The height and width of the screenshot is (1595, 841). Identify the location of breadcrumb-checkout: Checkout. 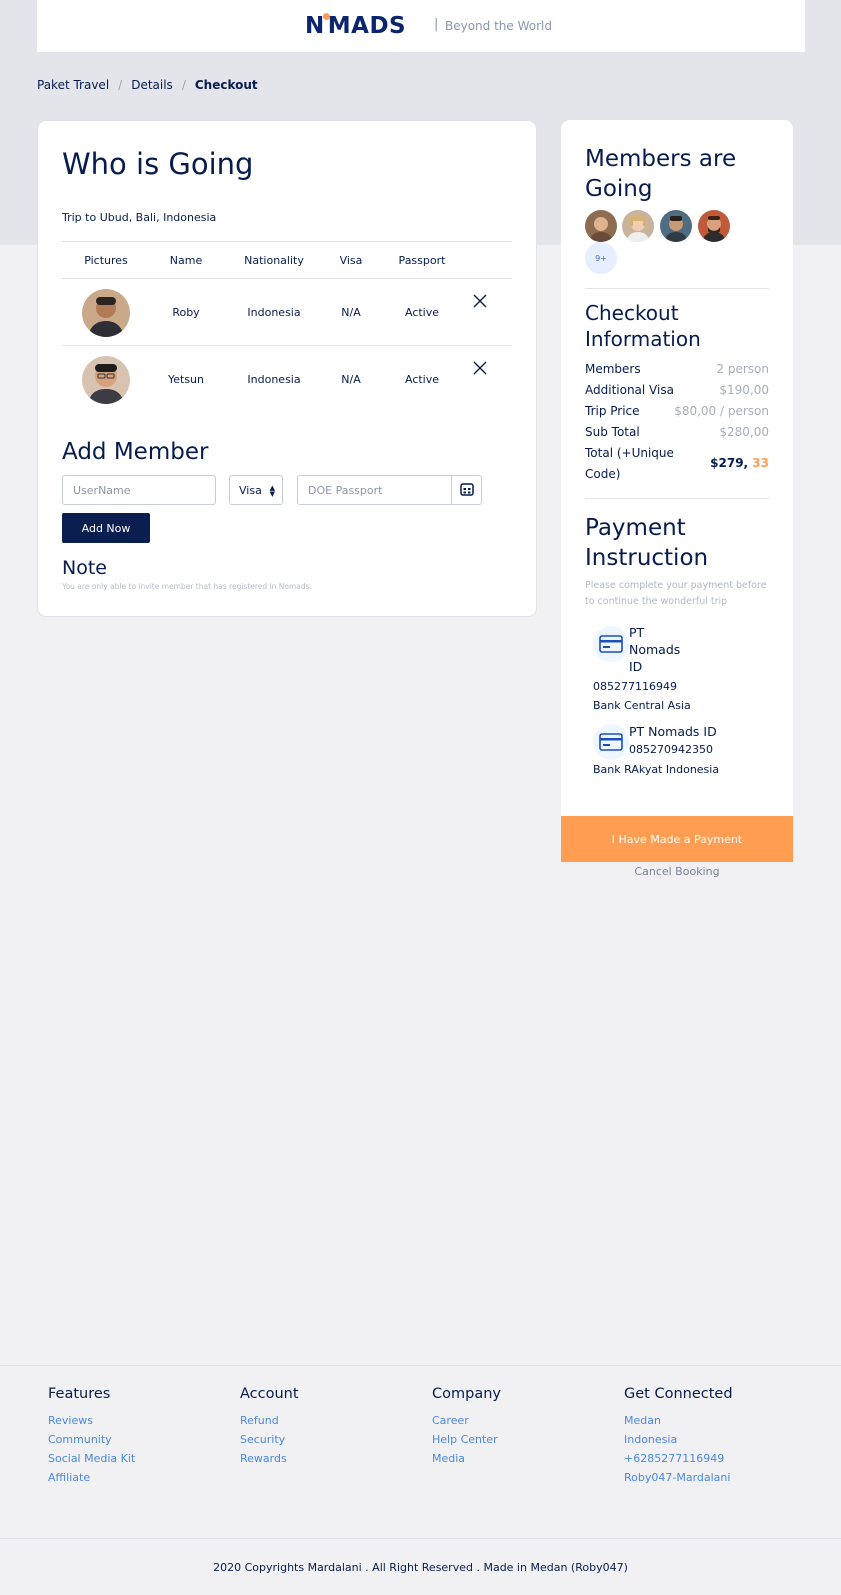
(226, 85).